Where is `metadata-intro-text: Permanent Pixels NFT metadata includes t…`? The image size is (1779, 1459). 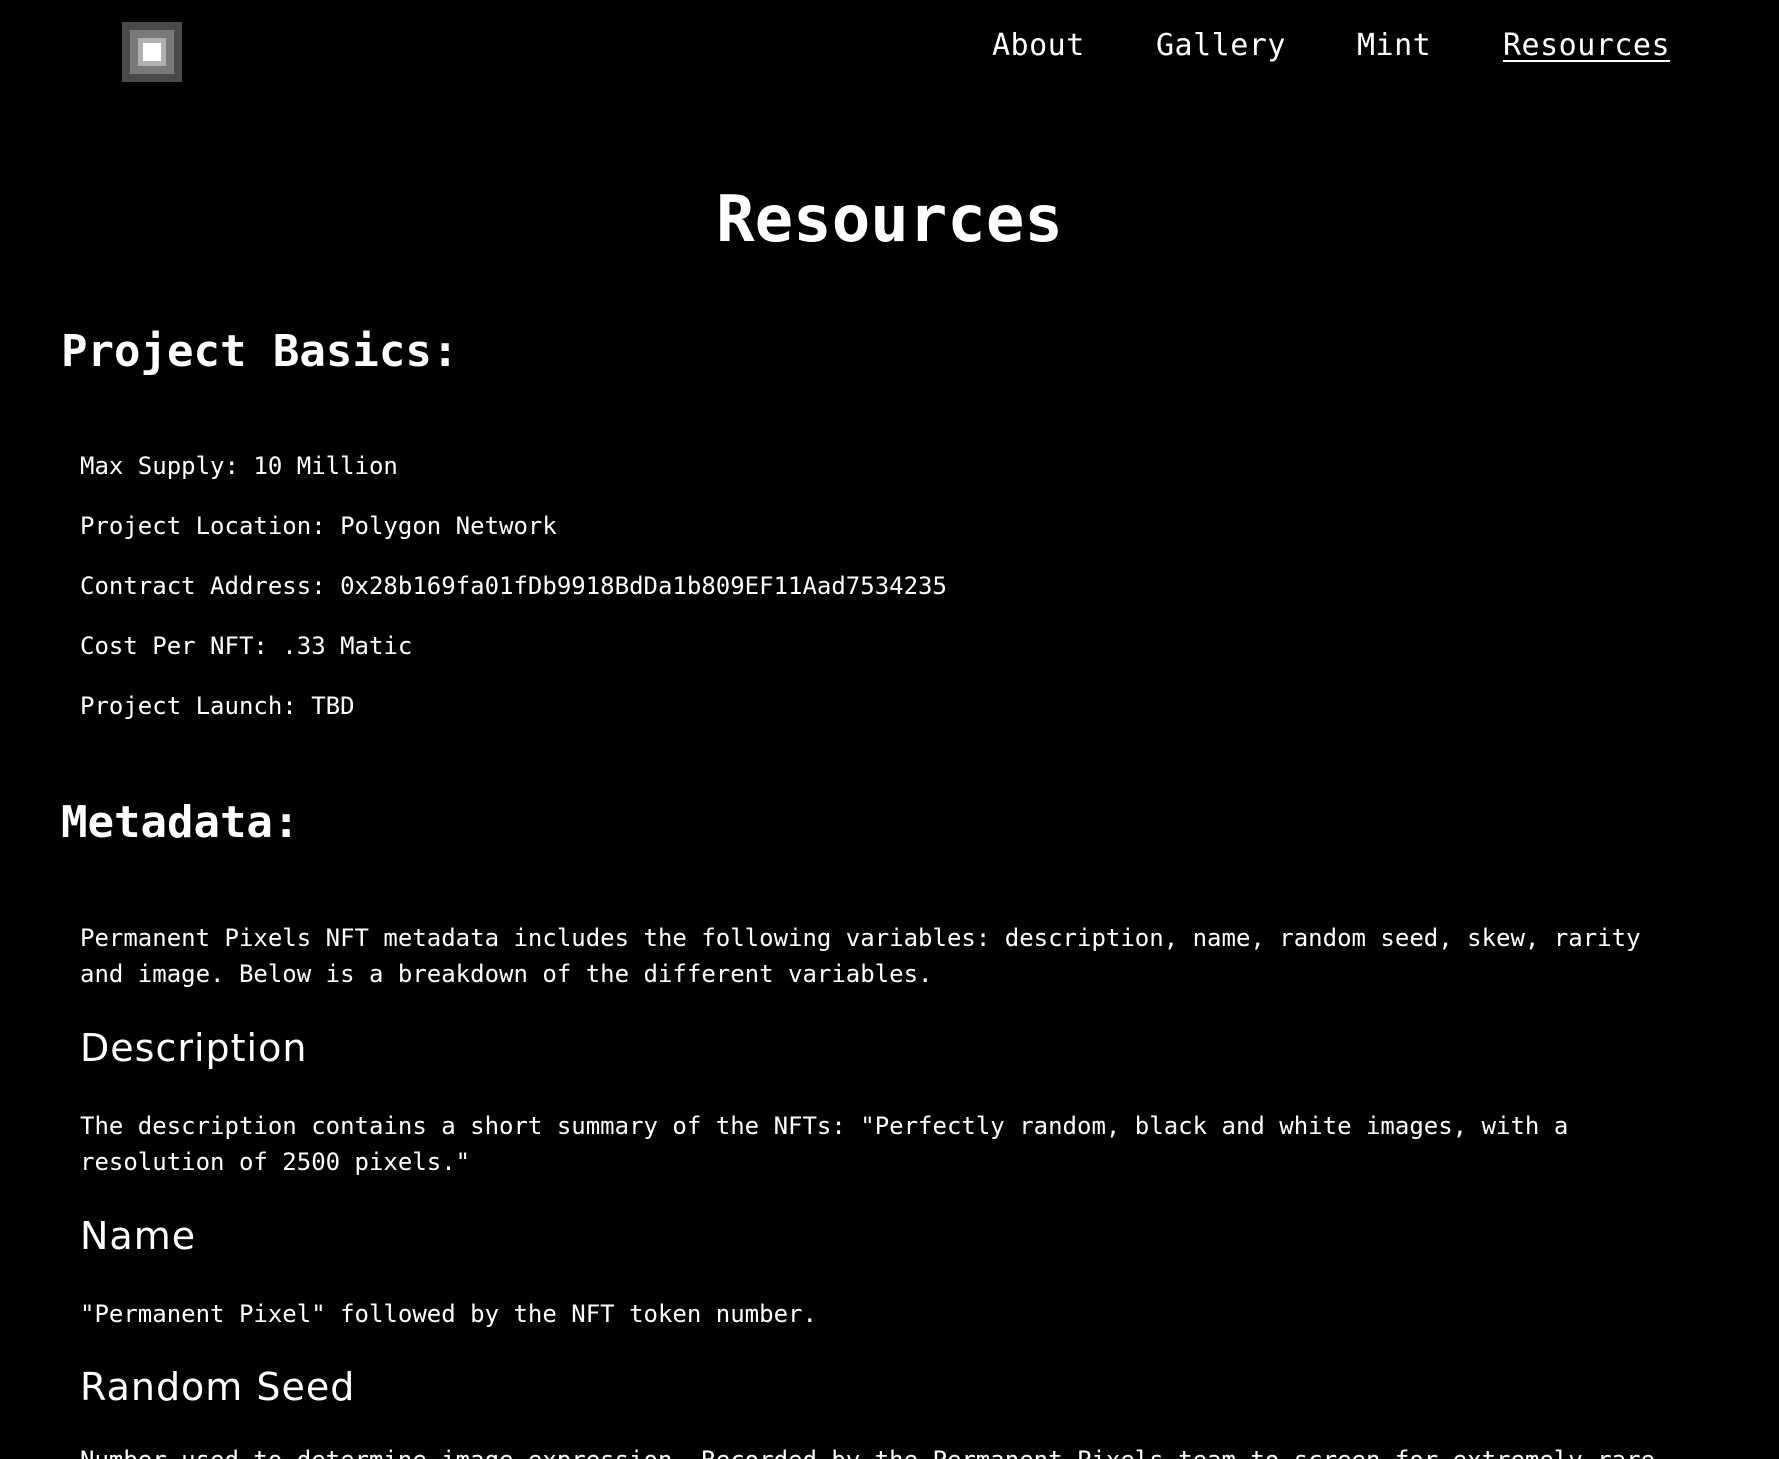 metadata-intro-text: Permanent Pixels NFT metadata includes t… is located at coordinates (860, 956).